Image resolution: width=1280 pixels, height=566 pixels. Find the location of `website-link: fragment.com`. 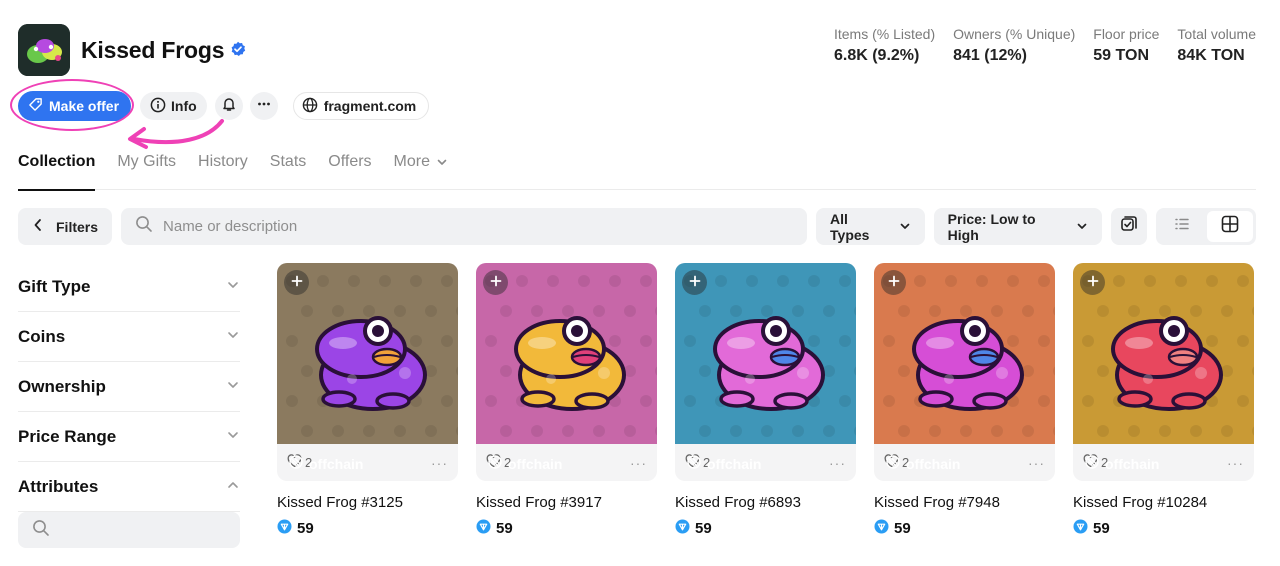

website-link: fragment.com is located at coordinates (361, 106).